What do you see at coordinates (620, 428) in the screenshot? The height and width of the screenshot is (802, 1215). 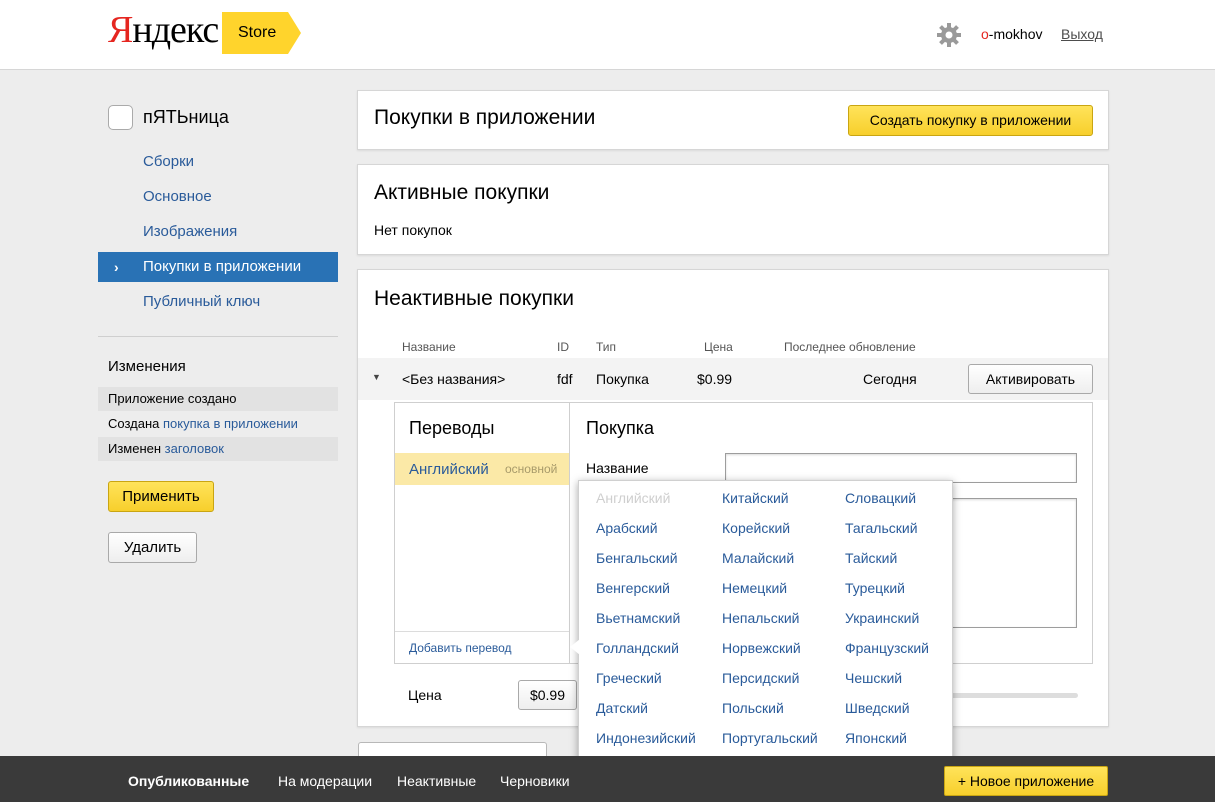 I see `purchase-form-title: Покупка` at bounding box center [620, 428].